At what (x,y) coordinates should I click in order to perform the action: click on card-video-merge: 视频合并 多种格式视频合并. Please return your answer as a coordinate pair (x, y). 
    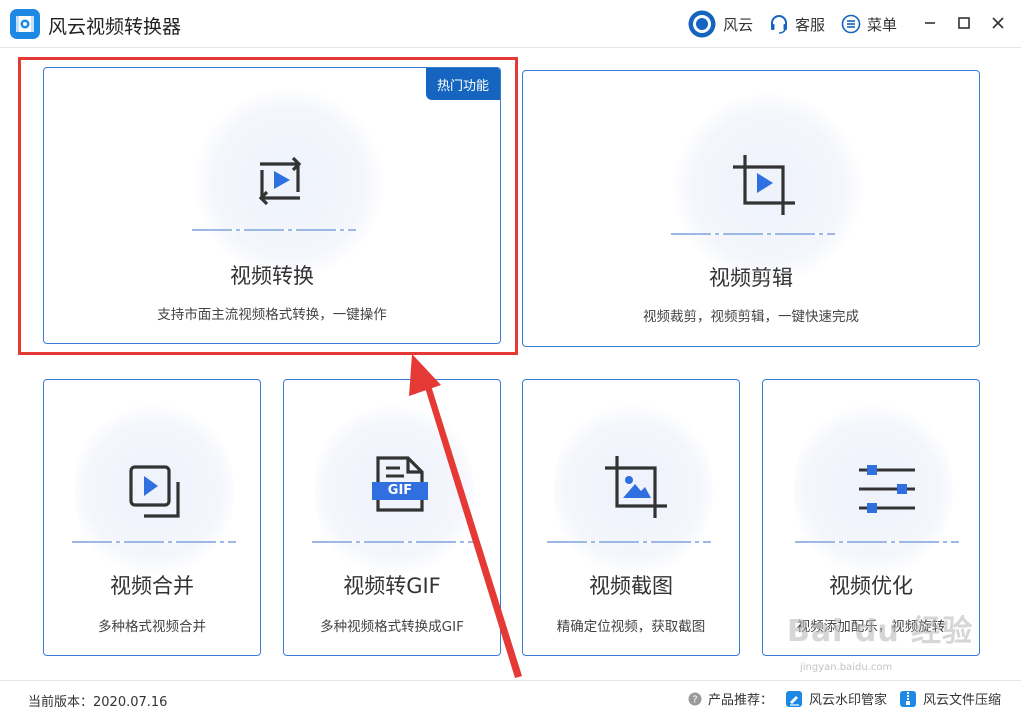
    Looking at the image, I should click on (152, 517).